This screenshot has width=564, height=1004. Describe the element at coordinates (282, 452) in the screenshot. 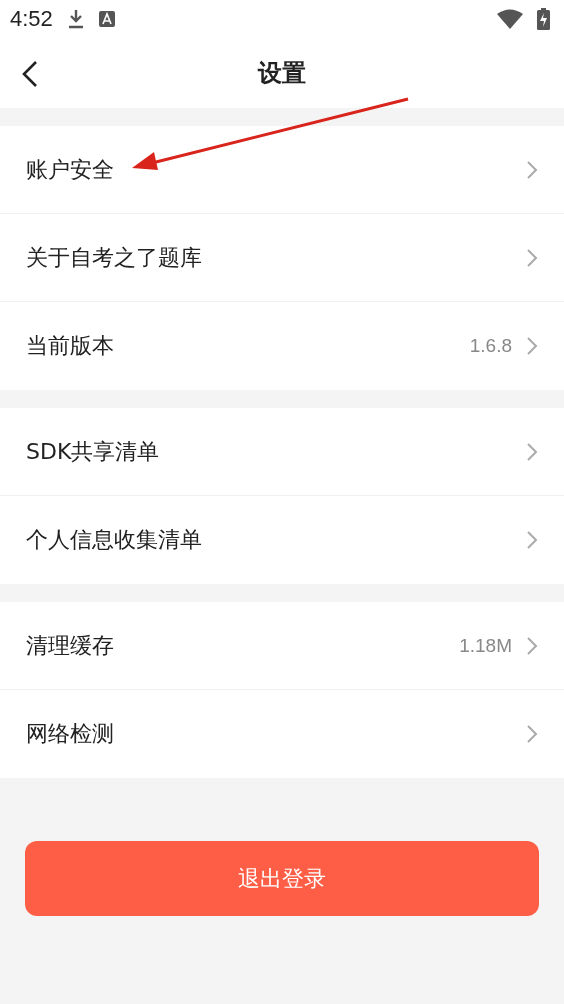

I see `settings-row: SDK共享清单` at that location.